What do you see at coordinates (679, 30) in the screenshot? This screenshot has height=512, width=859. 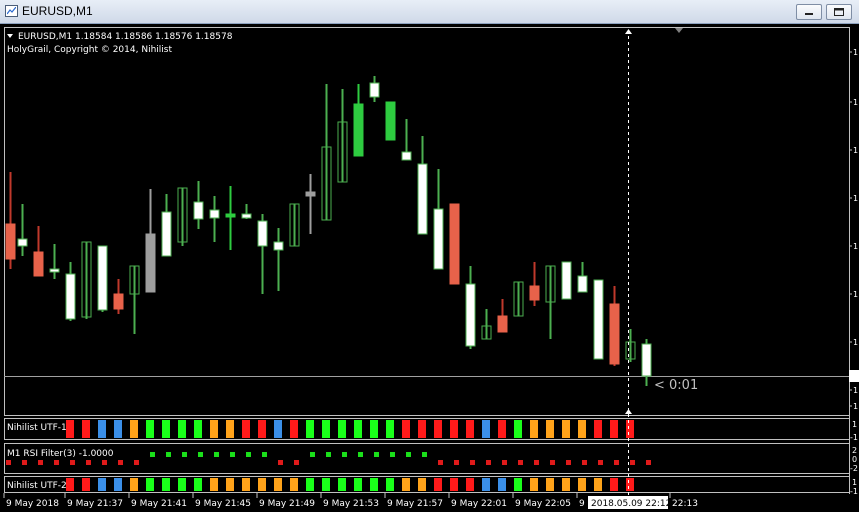 I see `chart-shift-marker` at bounding box center [679, 30].